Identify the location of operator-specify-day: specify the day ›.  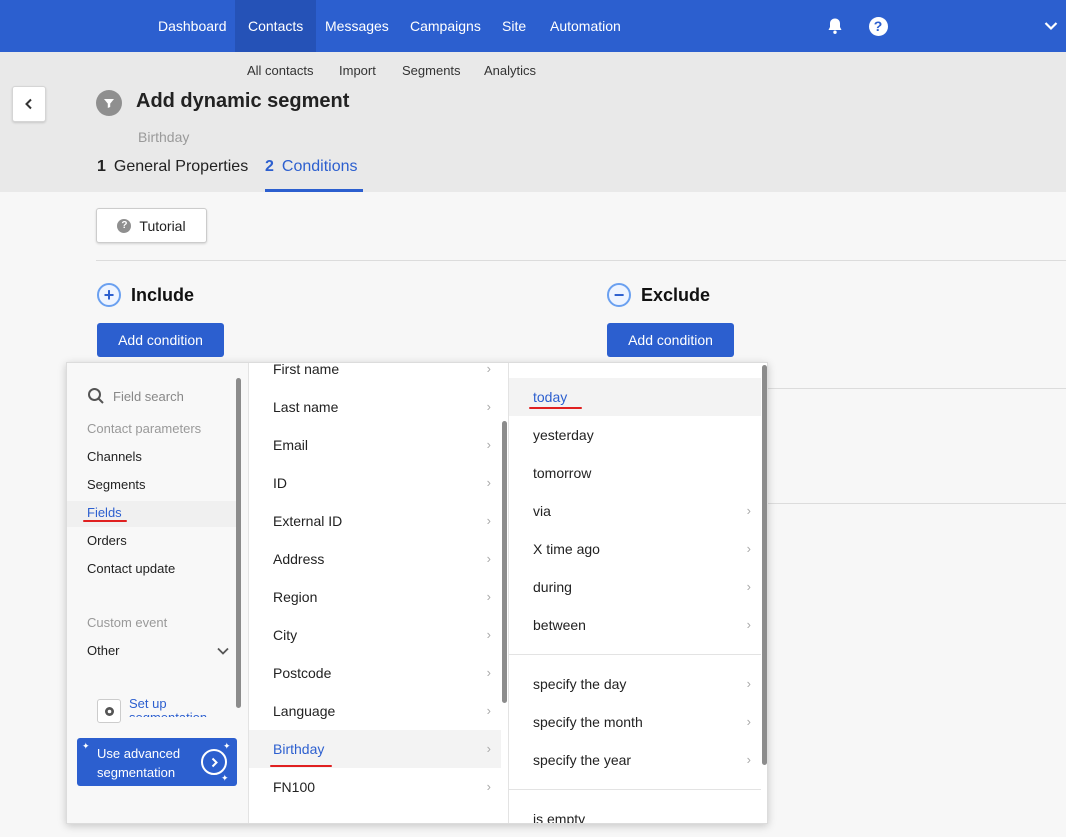
(635, 684).